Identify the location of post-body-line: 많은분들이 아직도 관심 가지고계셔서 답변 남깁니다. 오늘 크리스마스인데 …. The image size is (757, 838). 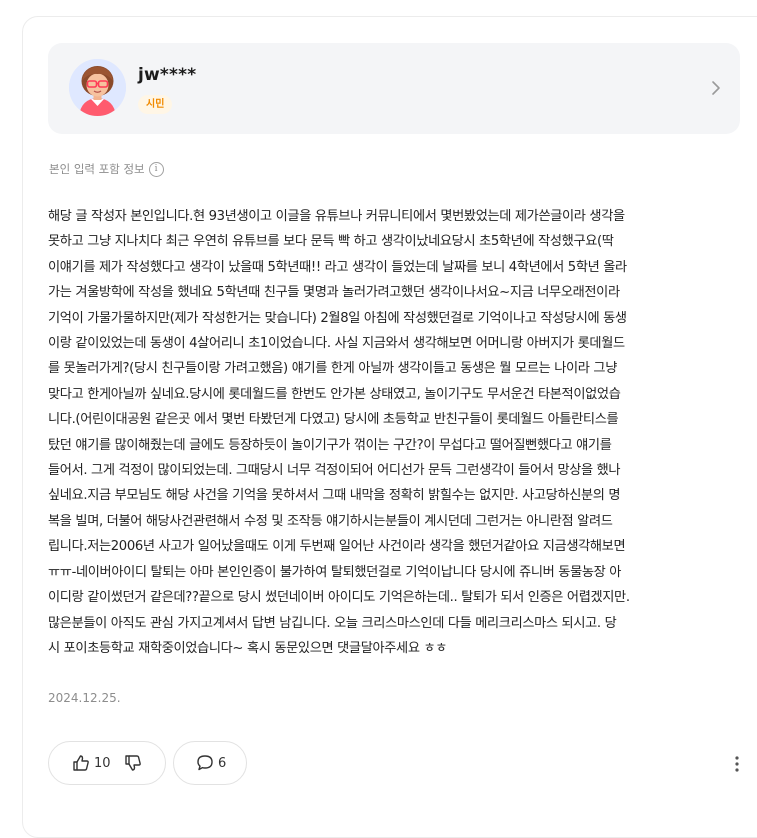
(332, 623).